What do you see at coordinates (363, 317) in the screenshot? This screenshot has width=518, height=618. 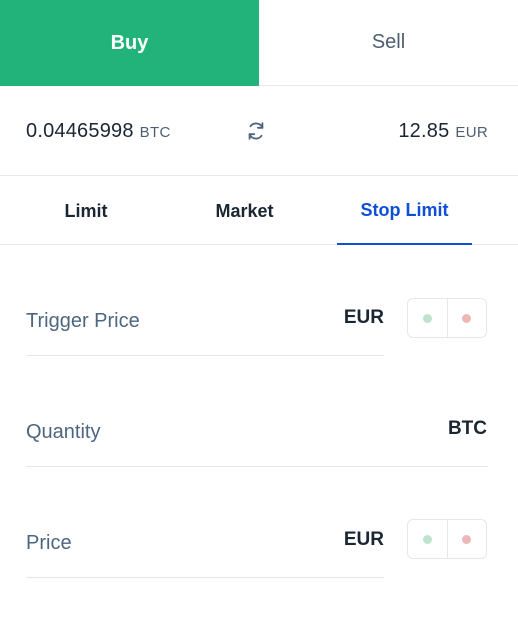 I see `trigger-price-unit: EUR` at bounding box center [363, 317].